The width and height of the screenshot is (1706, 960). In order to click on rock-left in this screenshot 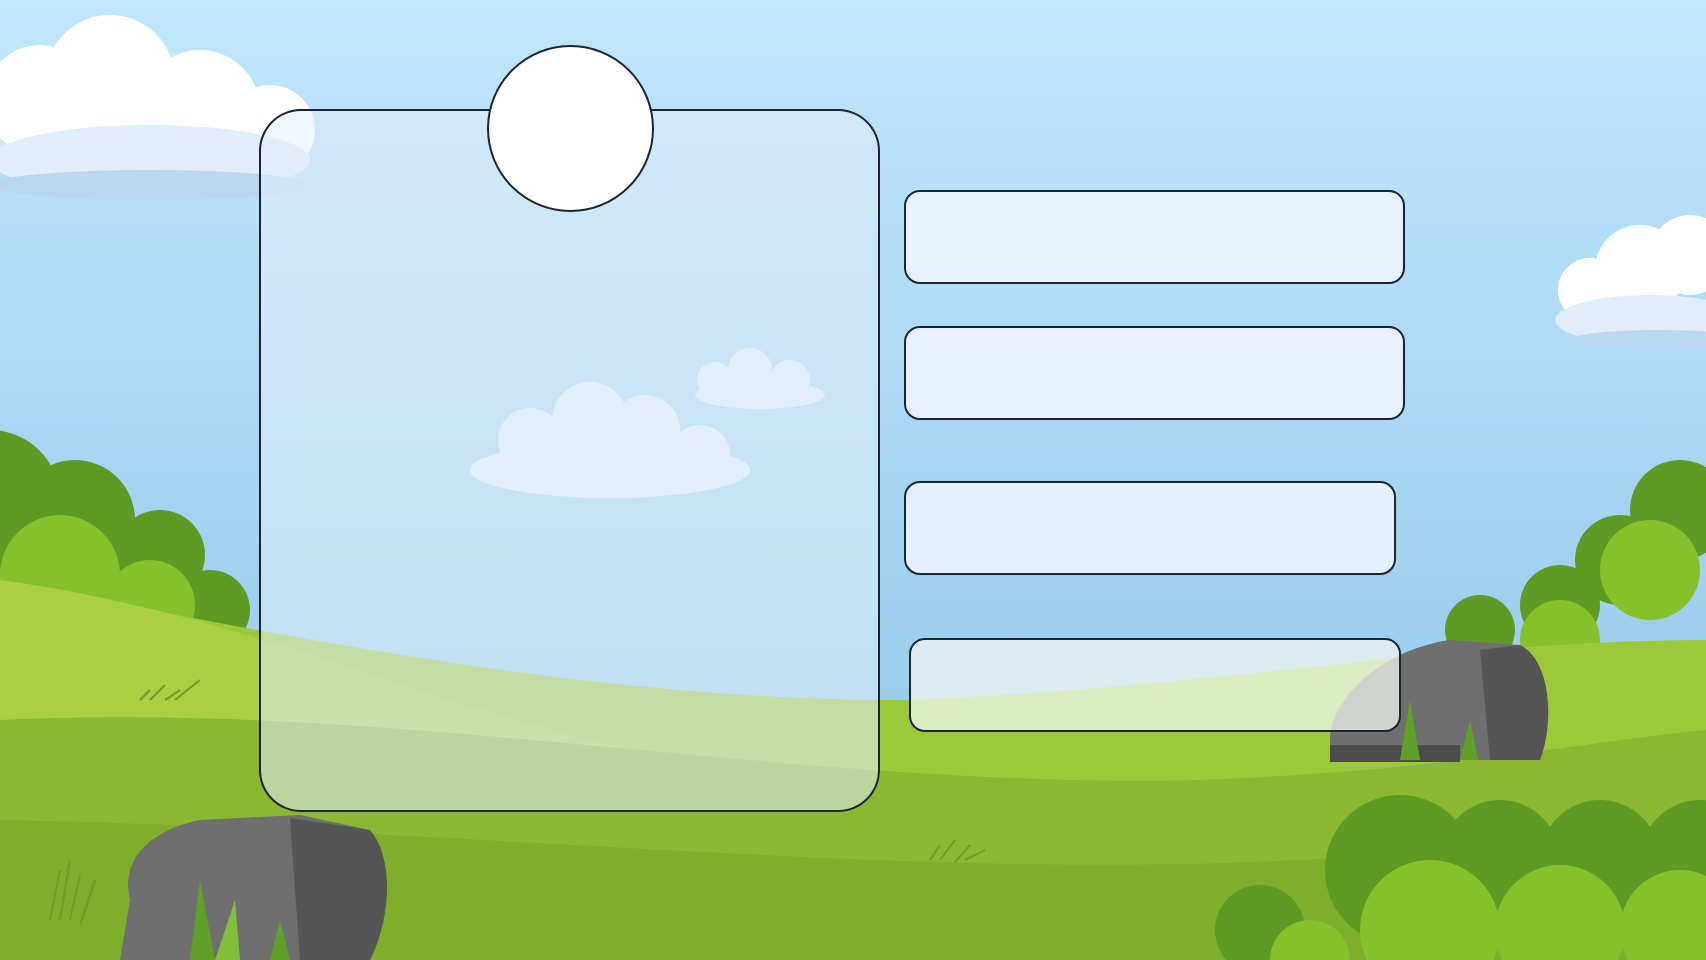, I will do `click(253, 887)`.